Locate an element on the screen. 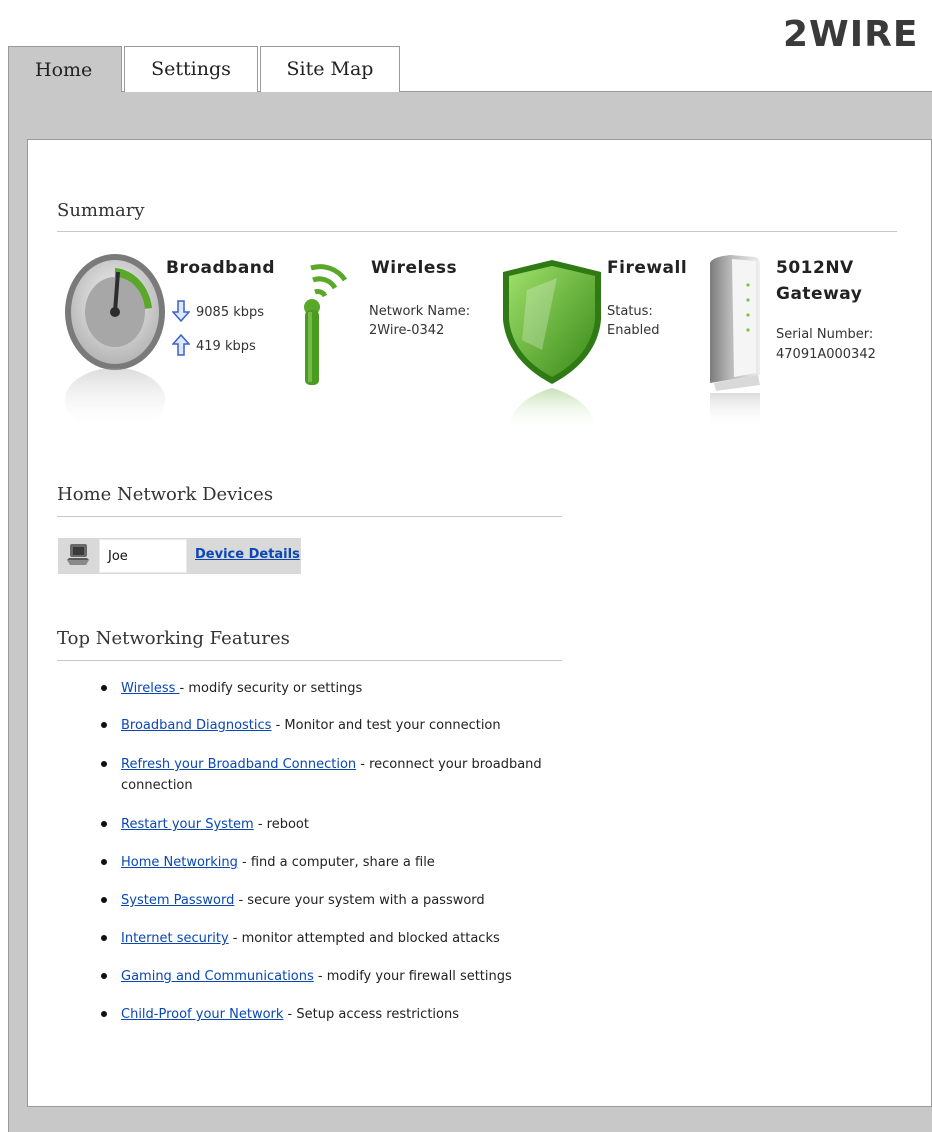  computer-icon is located at coordinates (78, 557).